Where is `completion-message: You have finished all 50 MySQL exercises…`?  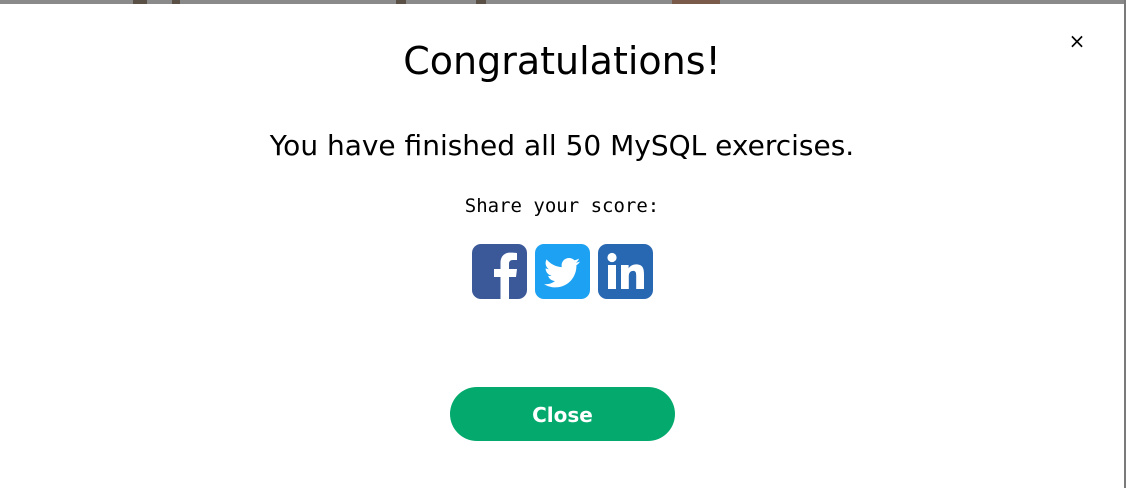 completion-message: You have finished all 50 MySQL exercises… is located at coordinates (562, 145).